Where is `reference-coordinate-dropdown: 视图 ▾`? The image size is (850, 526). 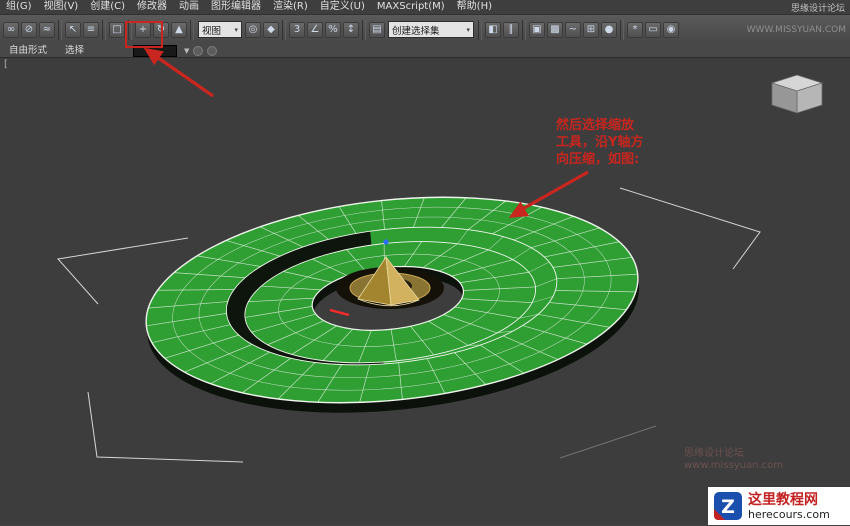
reference-coordinate-dropdown: 视图 ▾ is located at coordinates (220, 29).